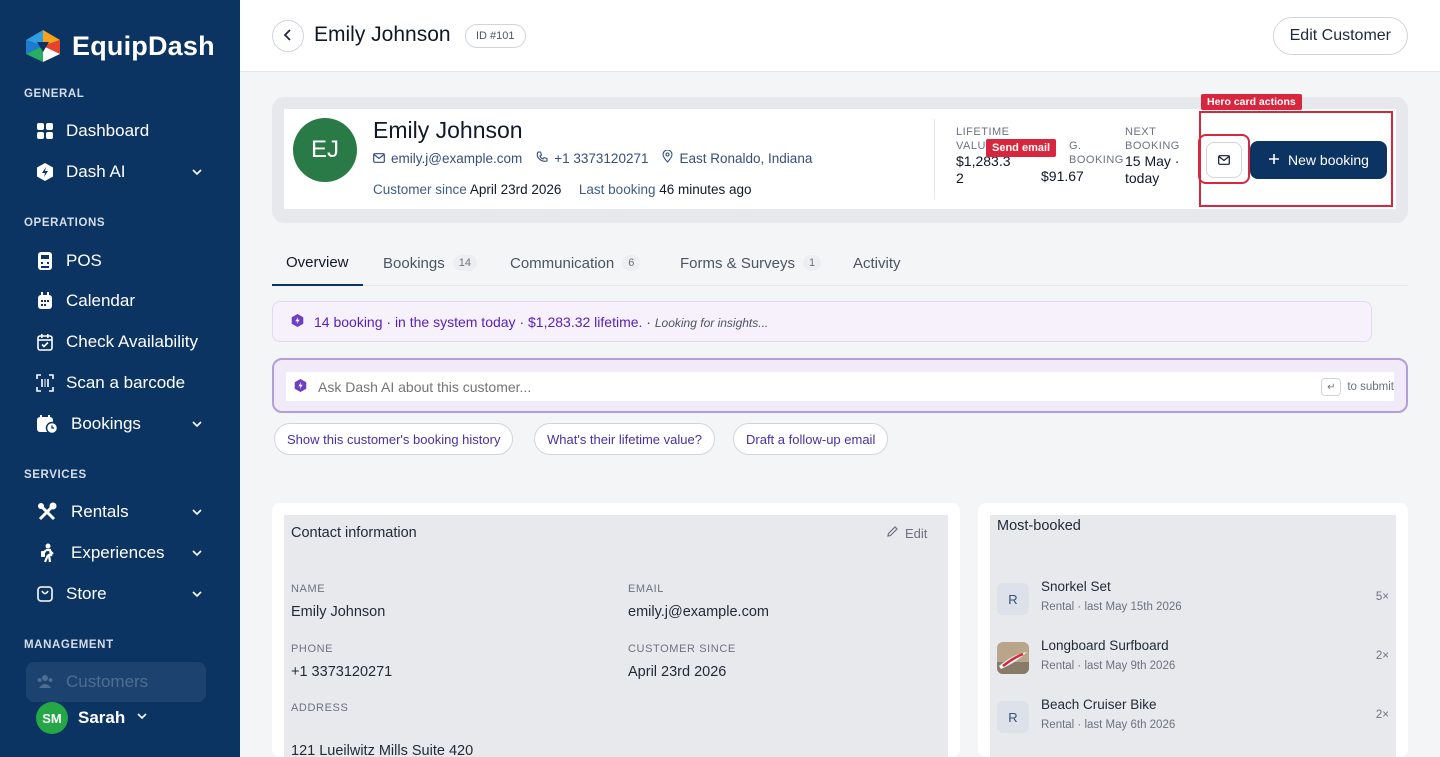  Describe the element at coordinates (308, 589) in the screenshot. I see `field-label: NAME` at that location.